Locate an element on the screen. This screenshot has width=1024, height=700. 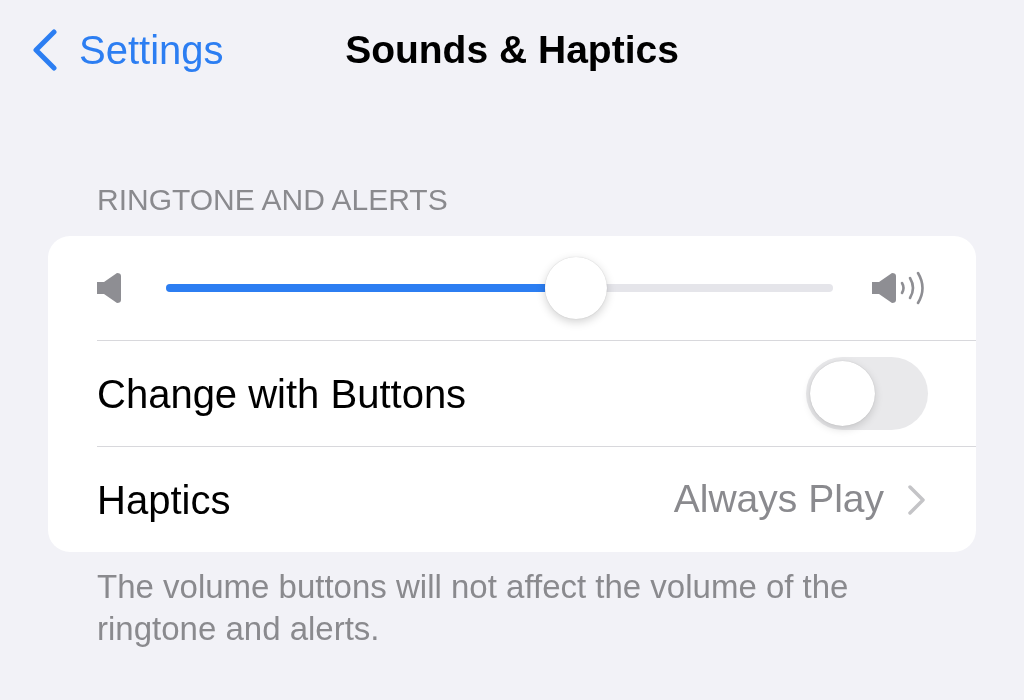
row-value: Always Play is located at coordinates (778, 499).